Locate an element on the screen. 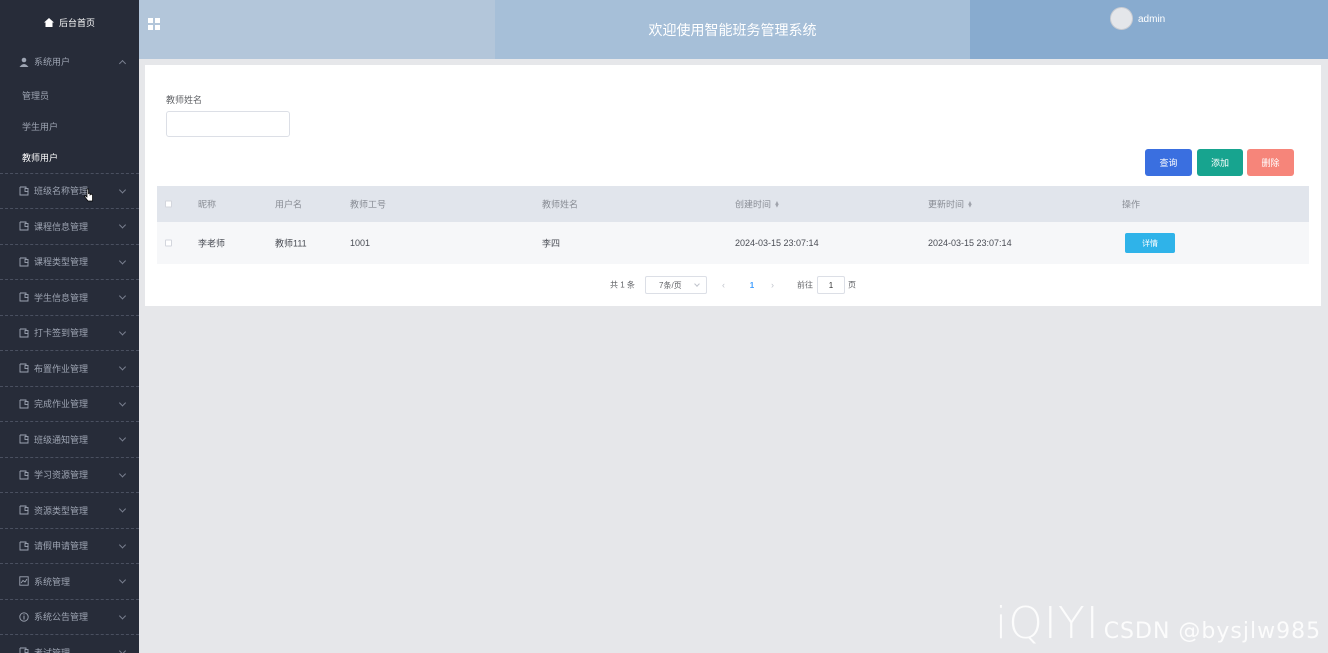 The width and height of the screenshot is (1328, 653). sidebar-group-header: 系统用户 is located at coordinates (69, 62).